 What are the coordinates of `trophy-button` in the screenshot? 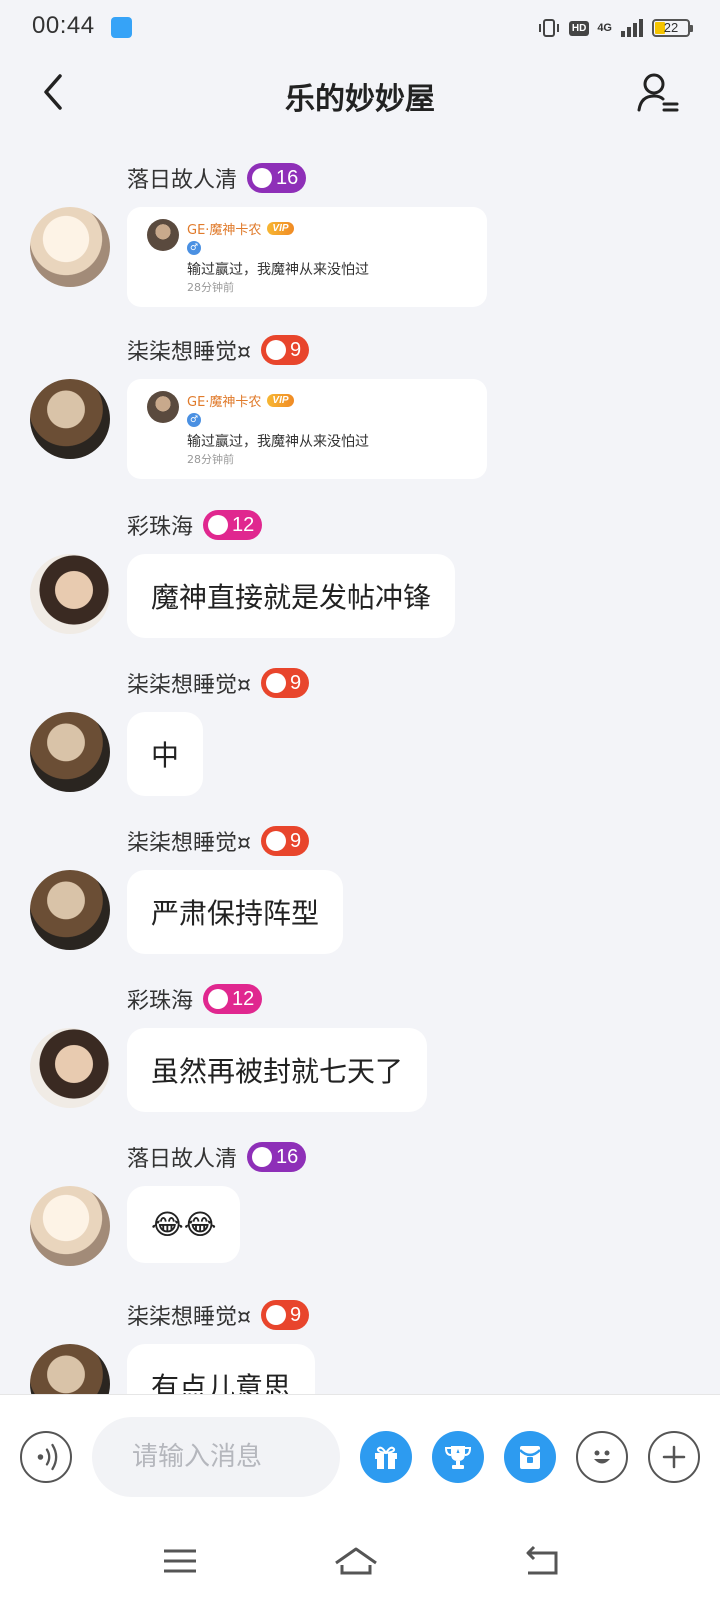 It's located at (458, 1457).